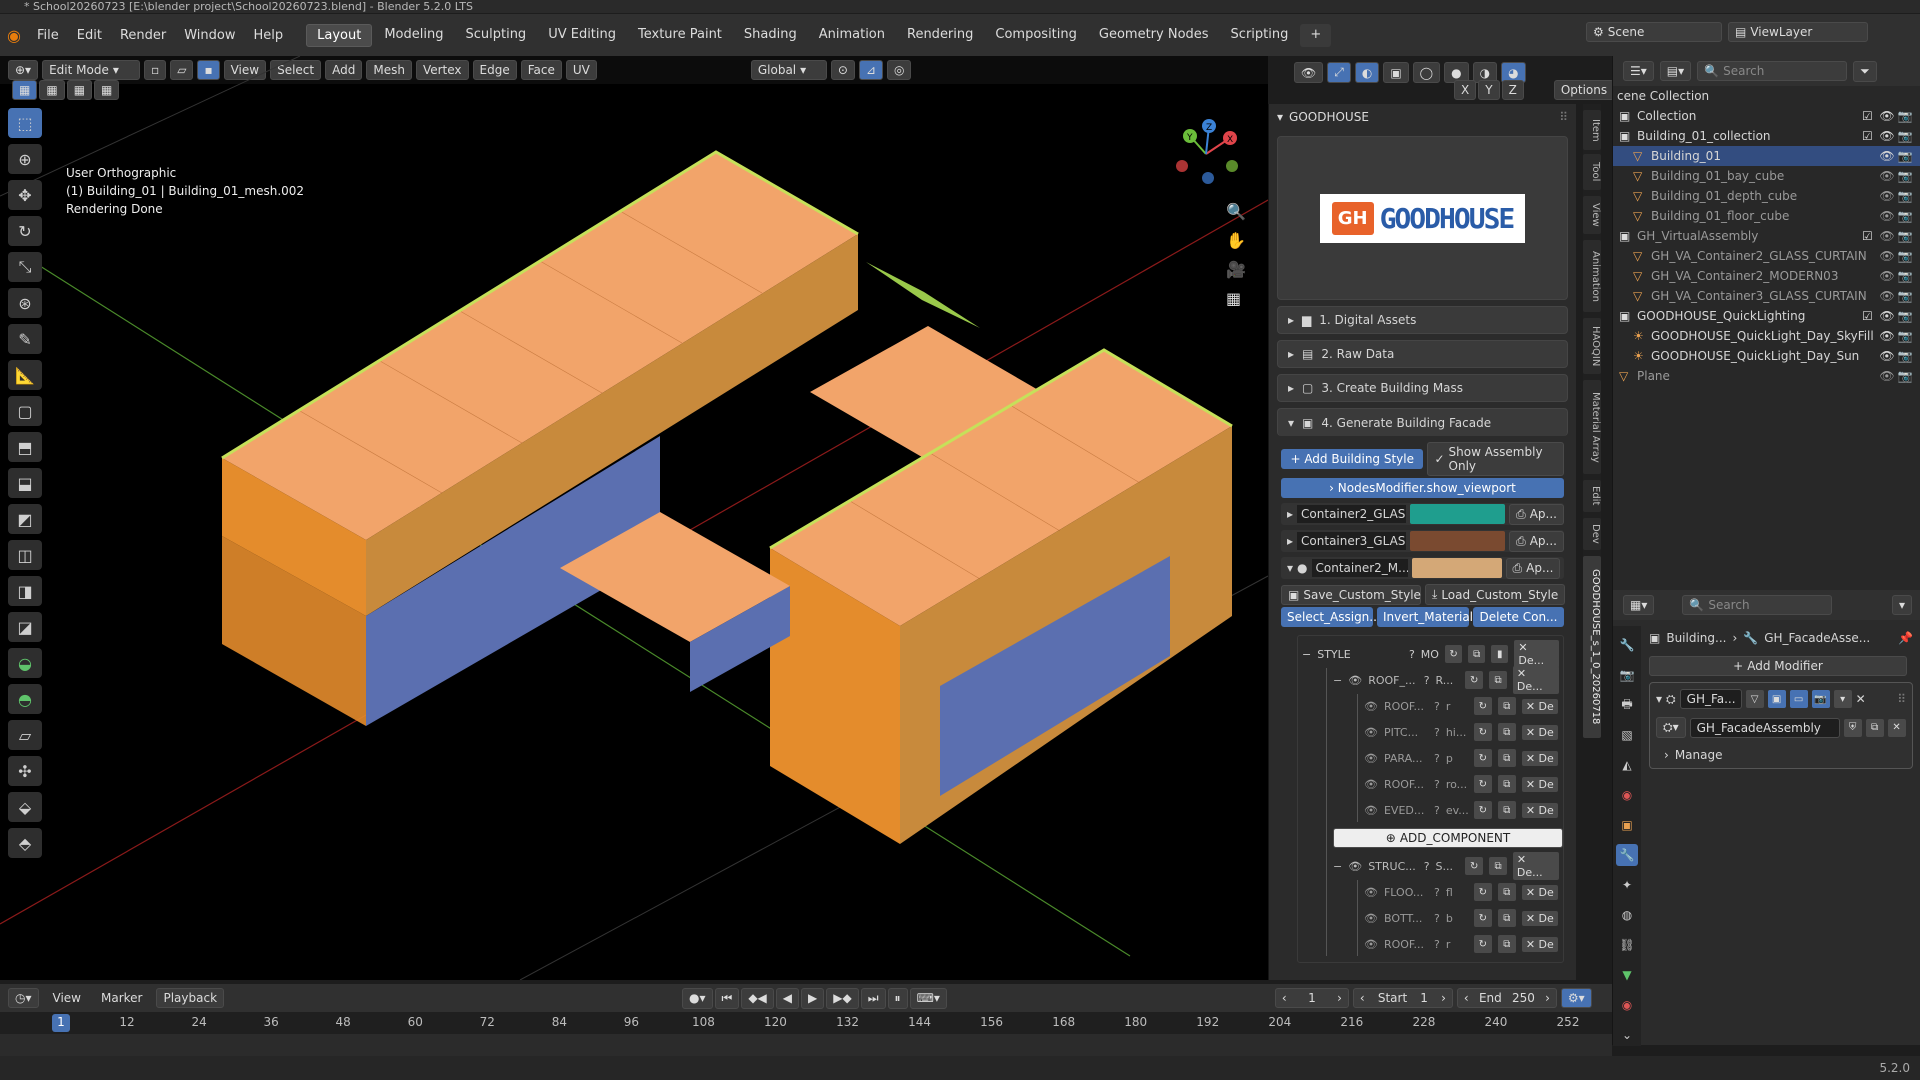  What do you see at coordinates (25, 339) in the screenshot?
I see `annotate-tool-icon: ✎` at bounding box center [25, 339].